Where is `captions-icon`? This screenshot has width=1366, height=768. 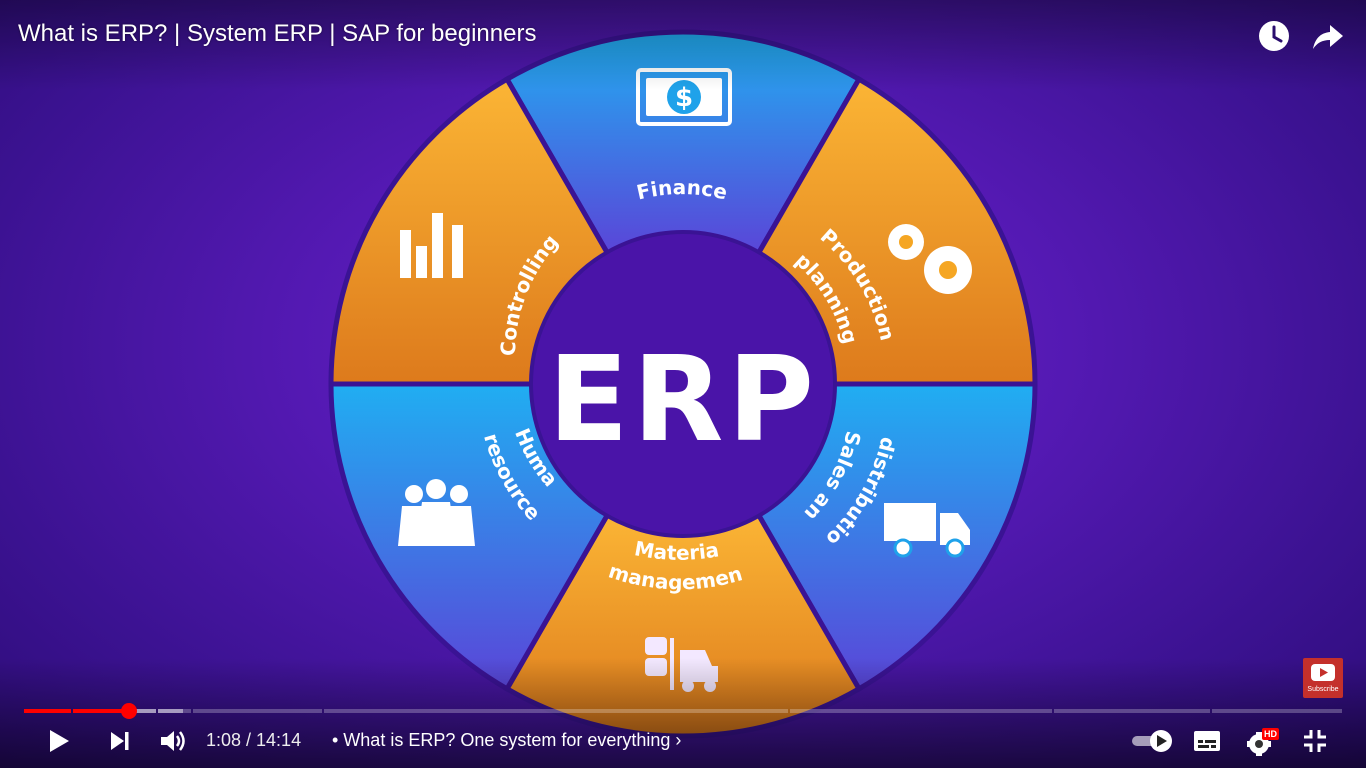
captions-icon is located at coordinates (1207, 741).